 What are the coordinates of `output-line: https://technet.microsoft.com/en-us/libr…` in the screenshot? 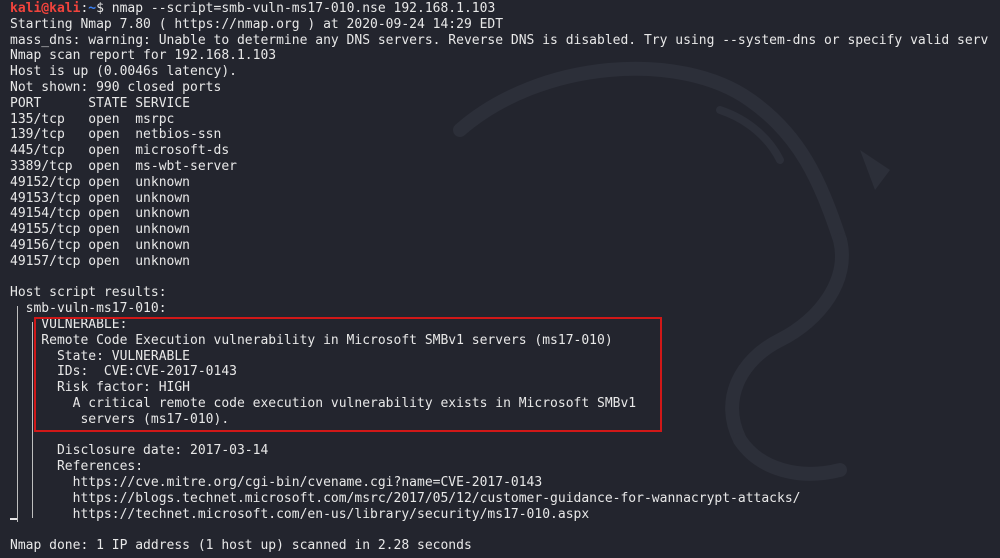 It's located at (300, 514).